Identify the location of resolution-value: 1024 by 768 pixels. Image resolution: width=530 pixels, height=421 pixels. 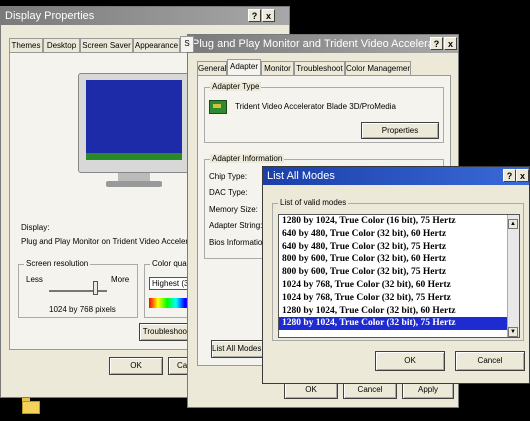
(82, 309).